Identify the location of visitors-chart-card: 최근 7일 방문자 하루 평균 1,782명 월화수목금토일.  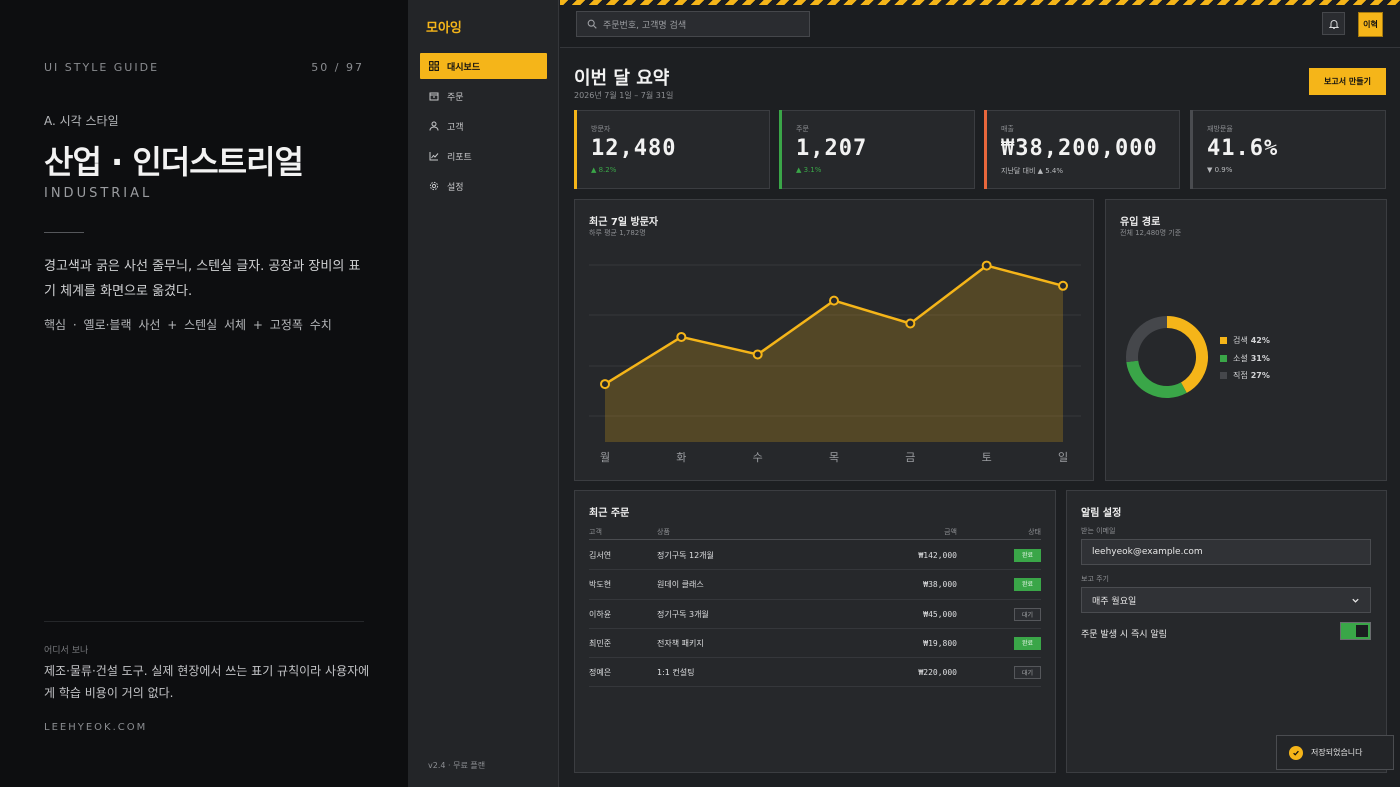
(834, 340).